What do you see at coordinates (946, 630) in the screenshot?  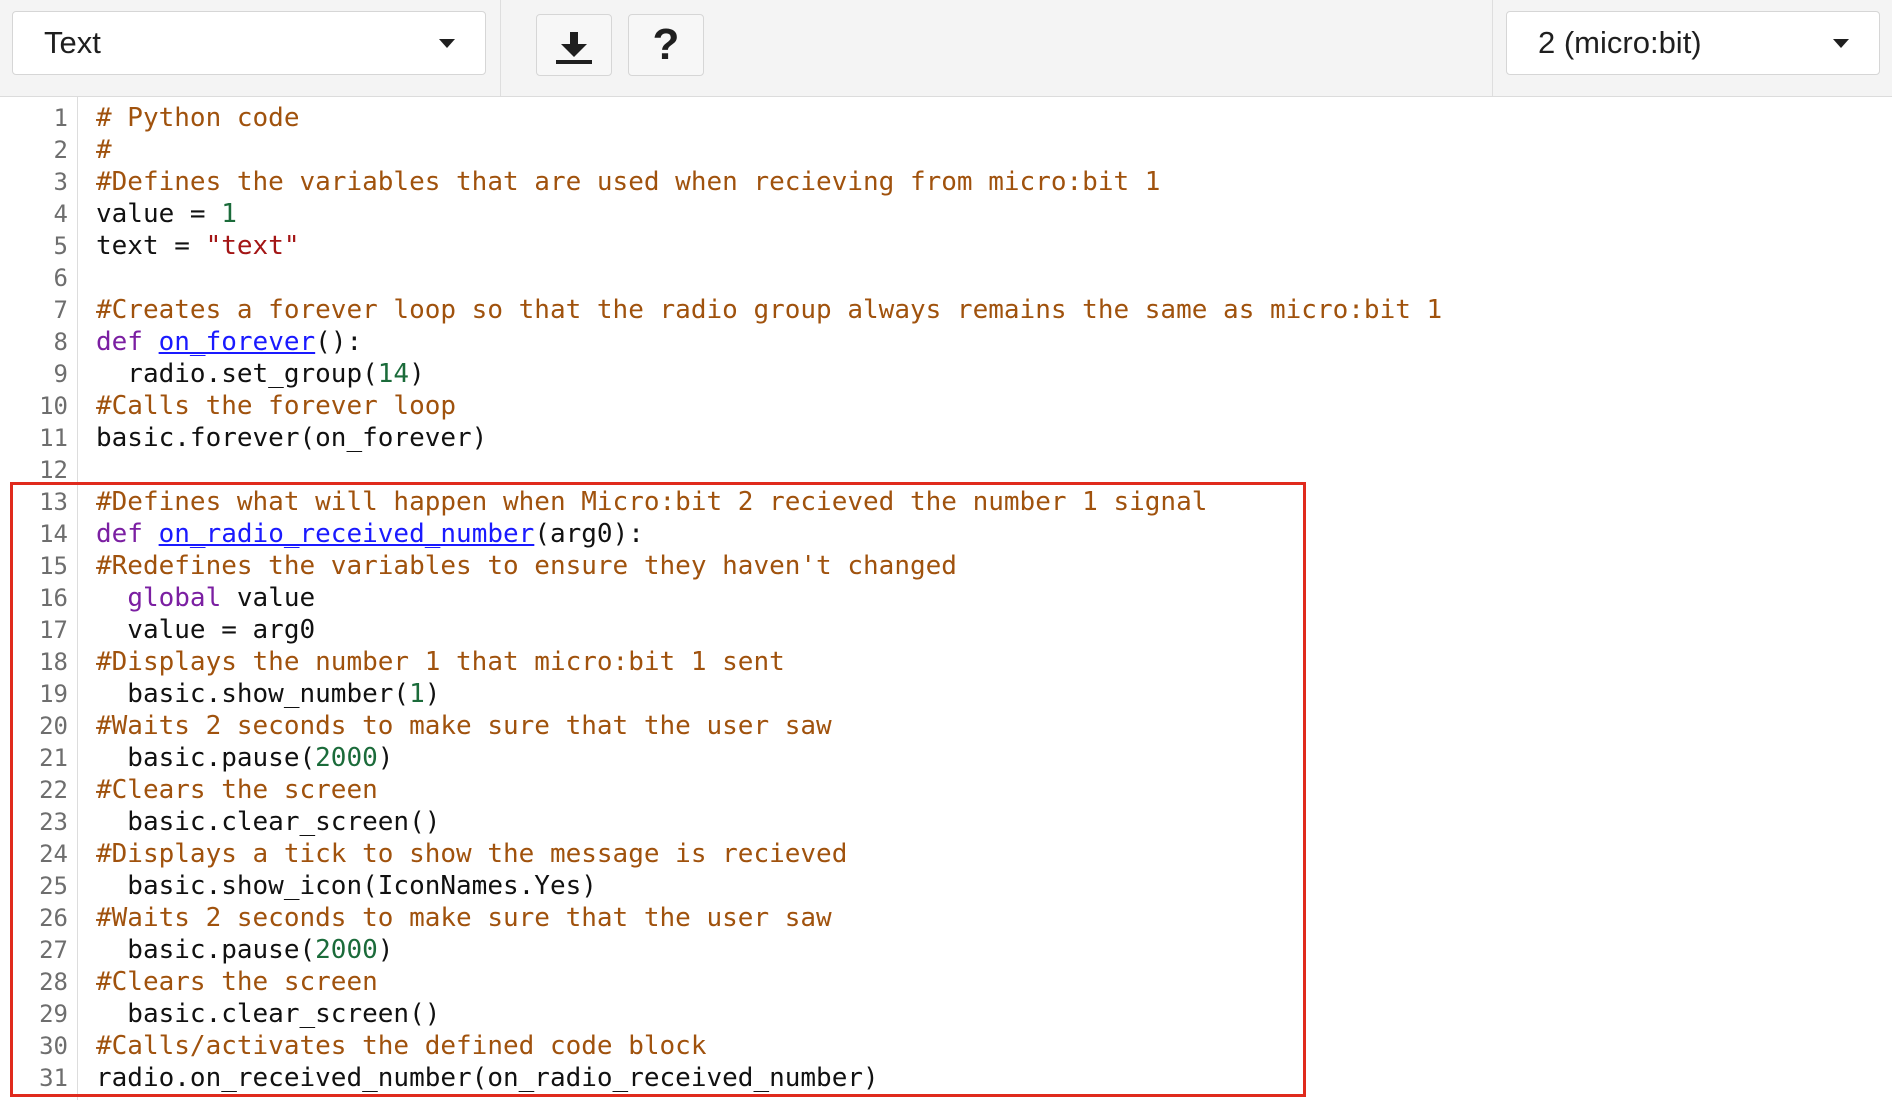 I see `code-line: 17 value = arg0` at bounding box center [946, 630].